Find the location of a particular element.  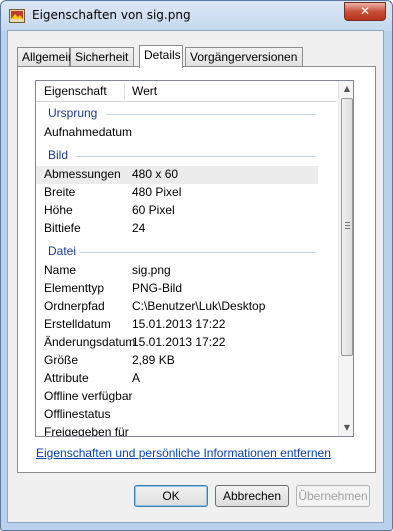

scroll-down-arrow-icon: ▼ is located at coordinates (346, 428).